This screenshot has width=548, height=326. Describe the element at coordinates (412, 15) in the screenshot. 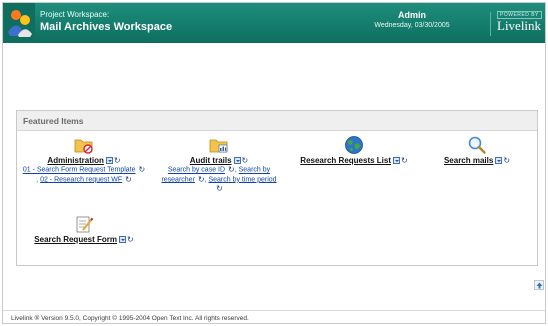

I see `user-name: Admin` at that location.